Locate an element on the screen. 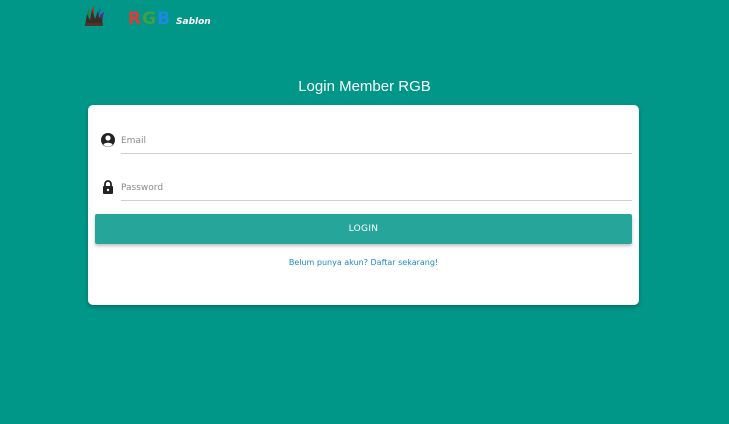  brand-logo: RGB Sablon is located at coordinates (169, 19).